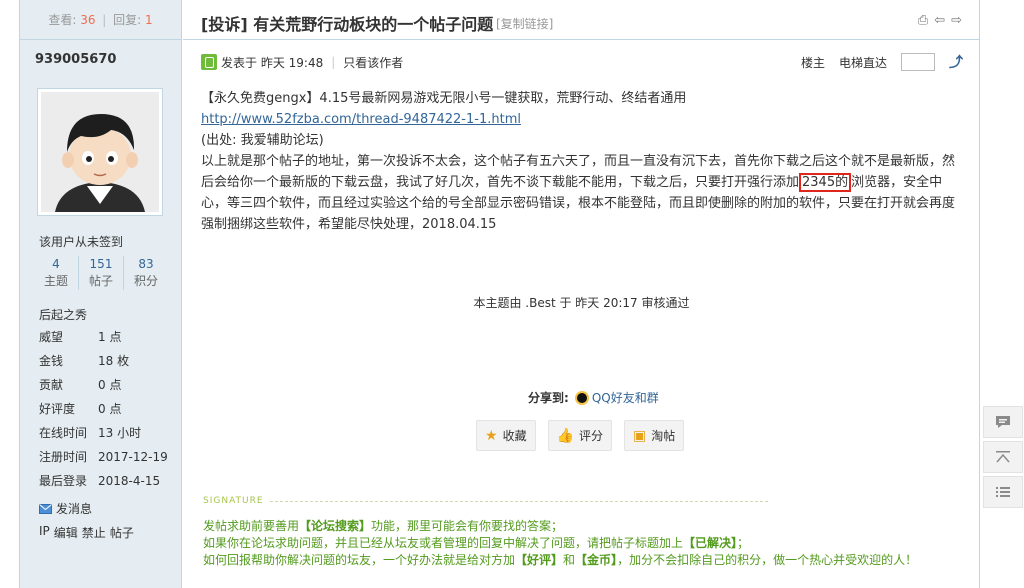 This screenshot has height=588, width=1024. I want to click on prop-key: 好评度, so click(57, 409).